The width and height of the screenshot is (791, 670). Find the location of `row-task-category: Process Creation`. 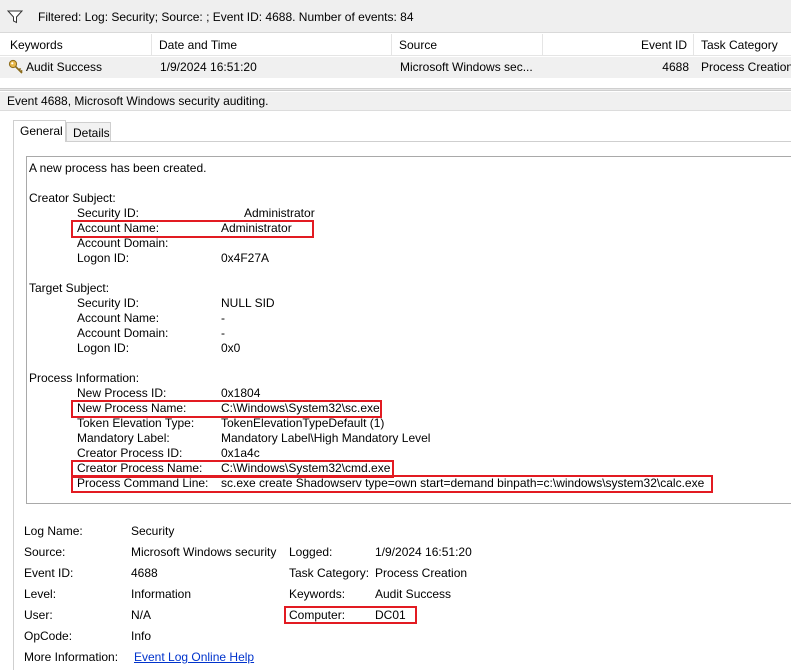

row-task-category: Process Creation is located at coordinates (746, 67).